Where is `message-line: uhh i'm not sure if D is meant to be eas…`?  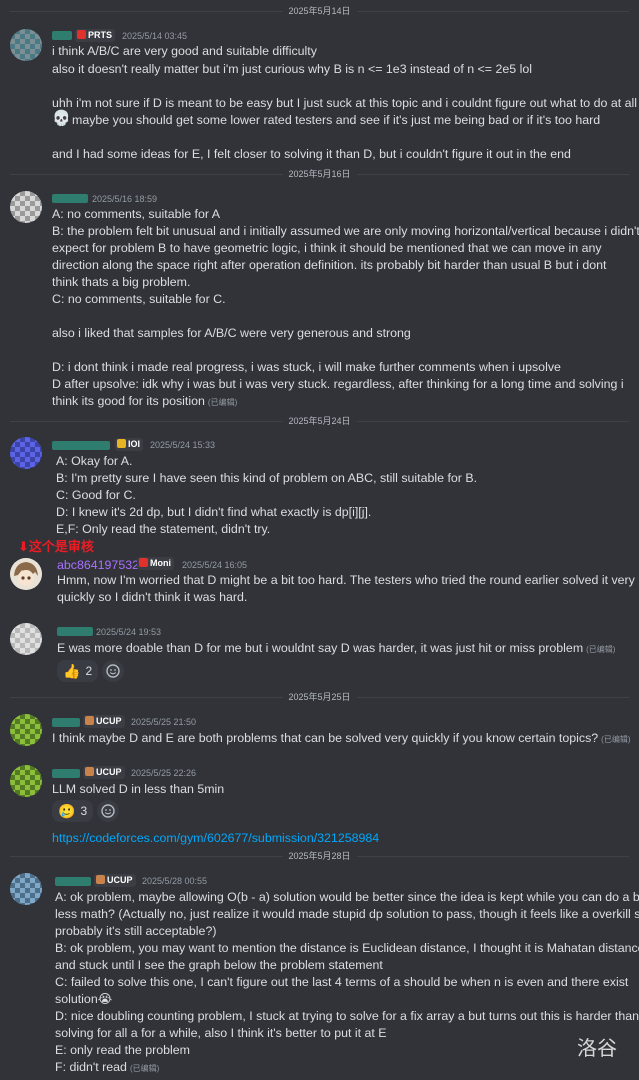 message-line: uhh i'm not sure if D is meant to be eas… is located at coordinates (345, 103).